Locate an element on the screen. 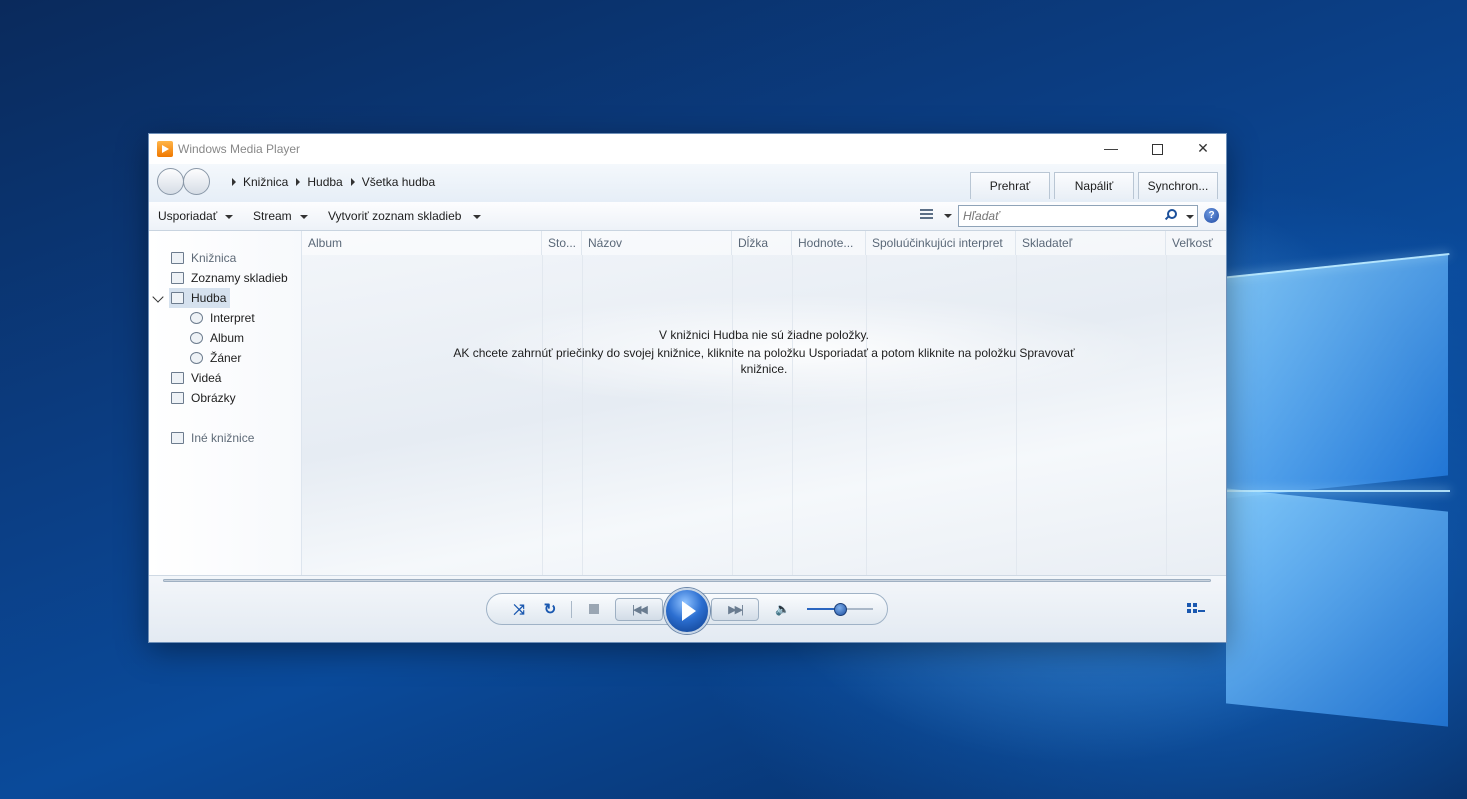 The image size is (1467, 799). speaker-icon: 🔈 is located at coordinates (782, 609).